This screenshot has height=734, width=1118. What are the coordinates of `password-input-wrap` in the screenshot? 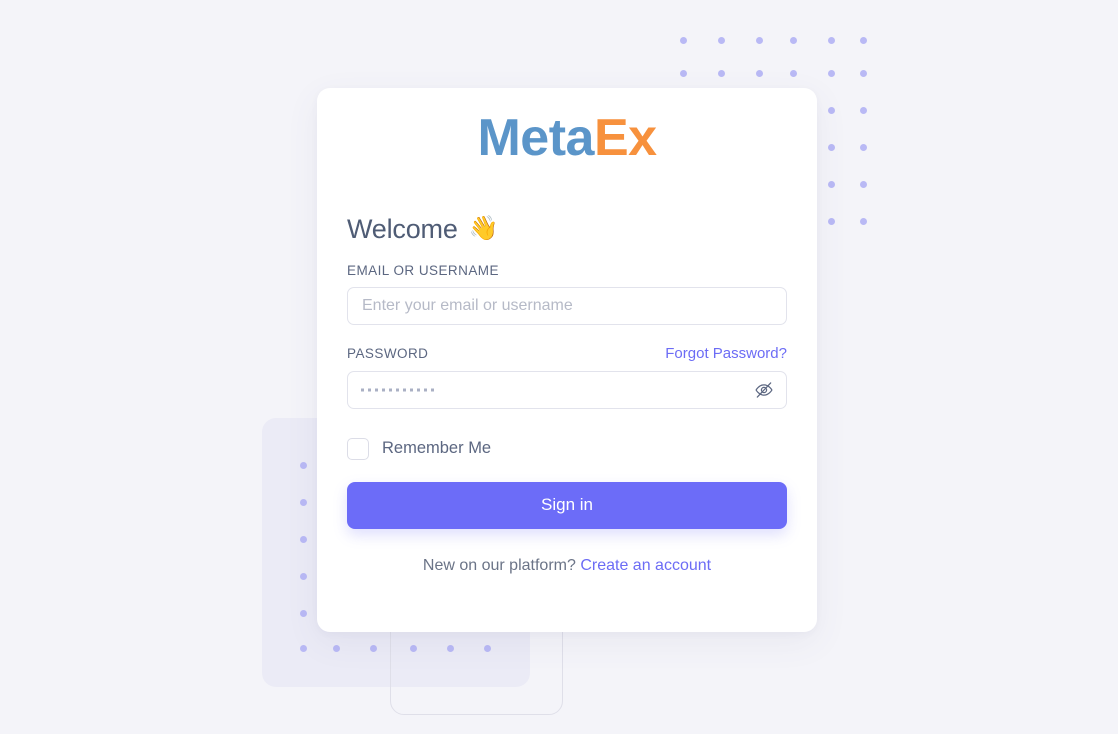 It's located at (567, 389).